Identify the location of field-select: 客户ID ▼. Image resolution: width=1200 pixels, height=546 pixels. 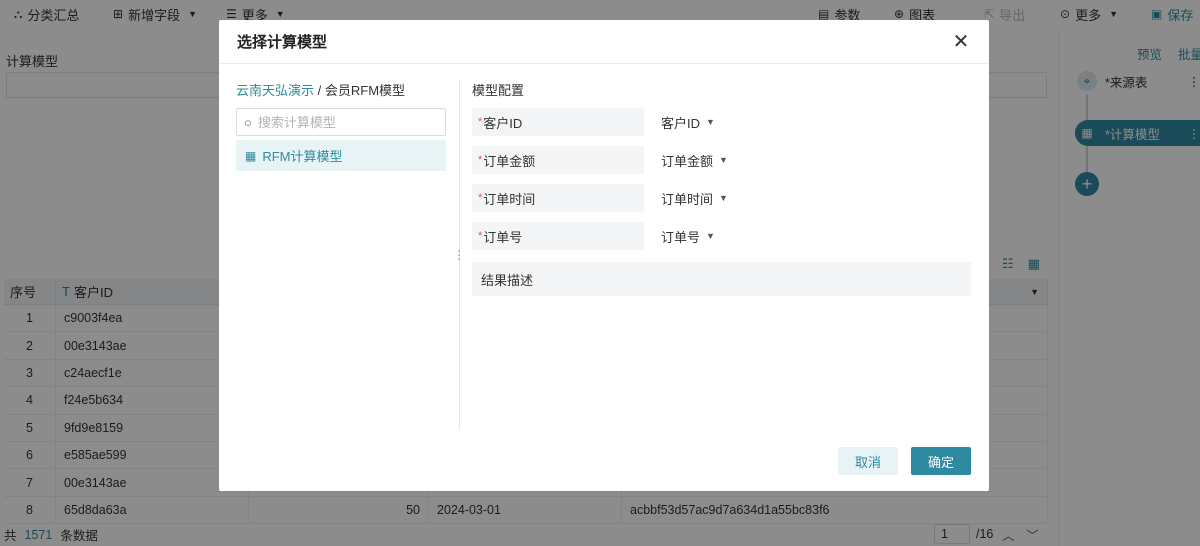
(688, 122).